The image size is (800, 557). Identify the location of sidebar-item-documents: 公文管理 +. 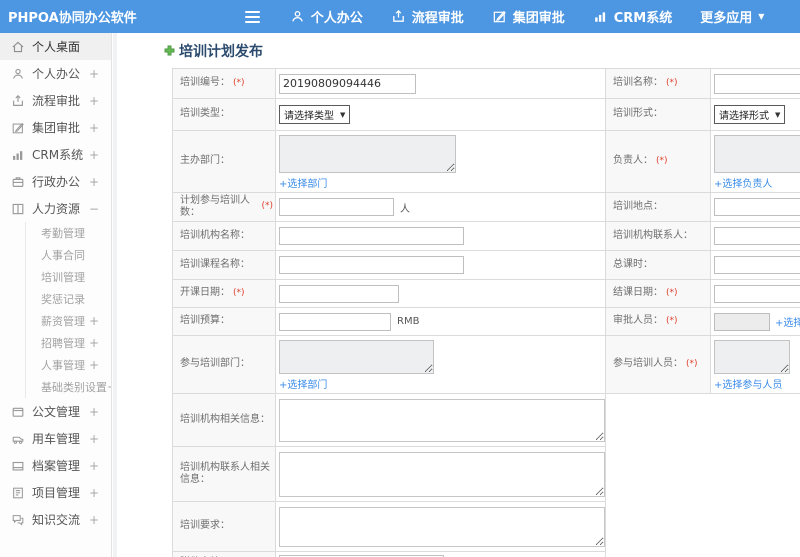
(55, 411).